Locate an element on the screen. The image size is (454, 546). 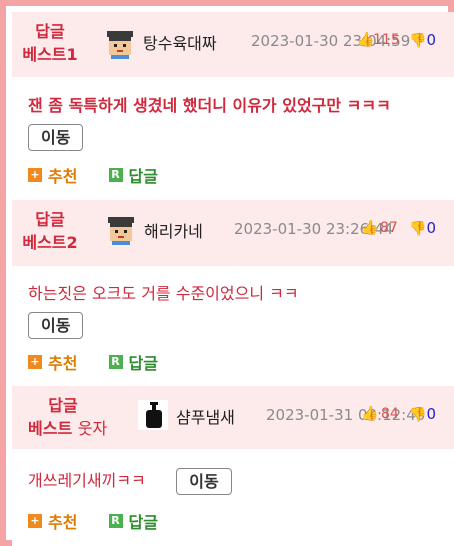
like-count: 84 is located at coordinates (390, 414).